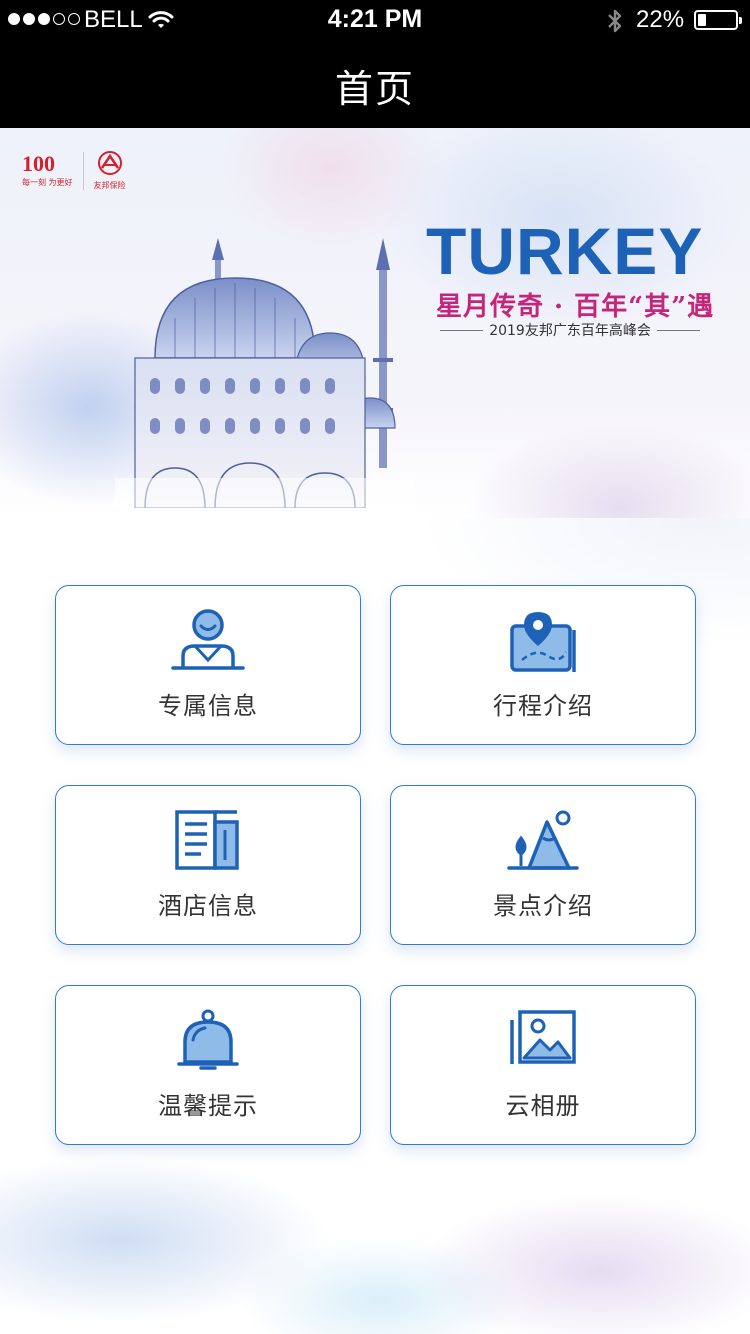  What do you see at coordinates (208, 706) in the screenshot?
I see `menu-label: 专属信息` at bounding box center [208, 706].